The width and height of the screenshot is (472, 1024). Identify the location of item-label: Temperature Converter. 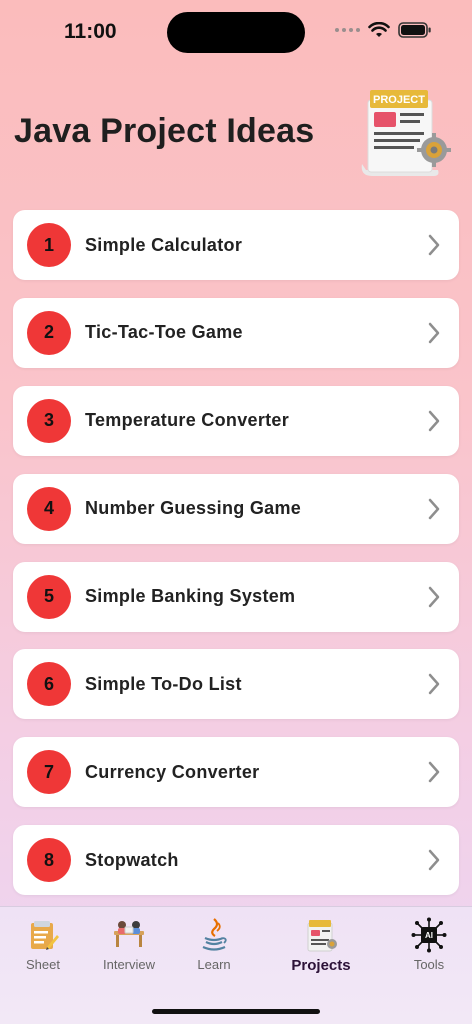
(187, 420).